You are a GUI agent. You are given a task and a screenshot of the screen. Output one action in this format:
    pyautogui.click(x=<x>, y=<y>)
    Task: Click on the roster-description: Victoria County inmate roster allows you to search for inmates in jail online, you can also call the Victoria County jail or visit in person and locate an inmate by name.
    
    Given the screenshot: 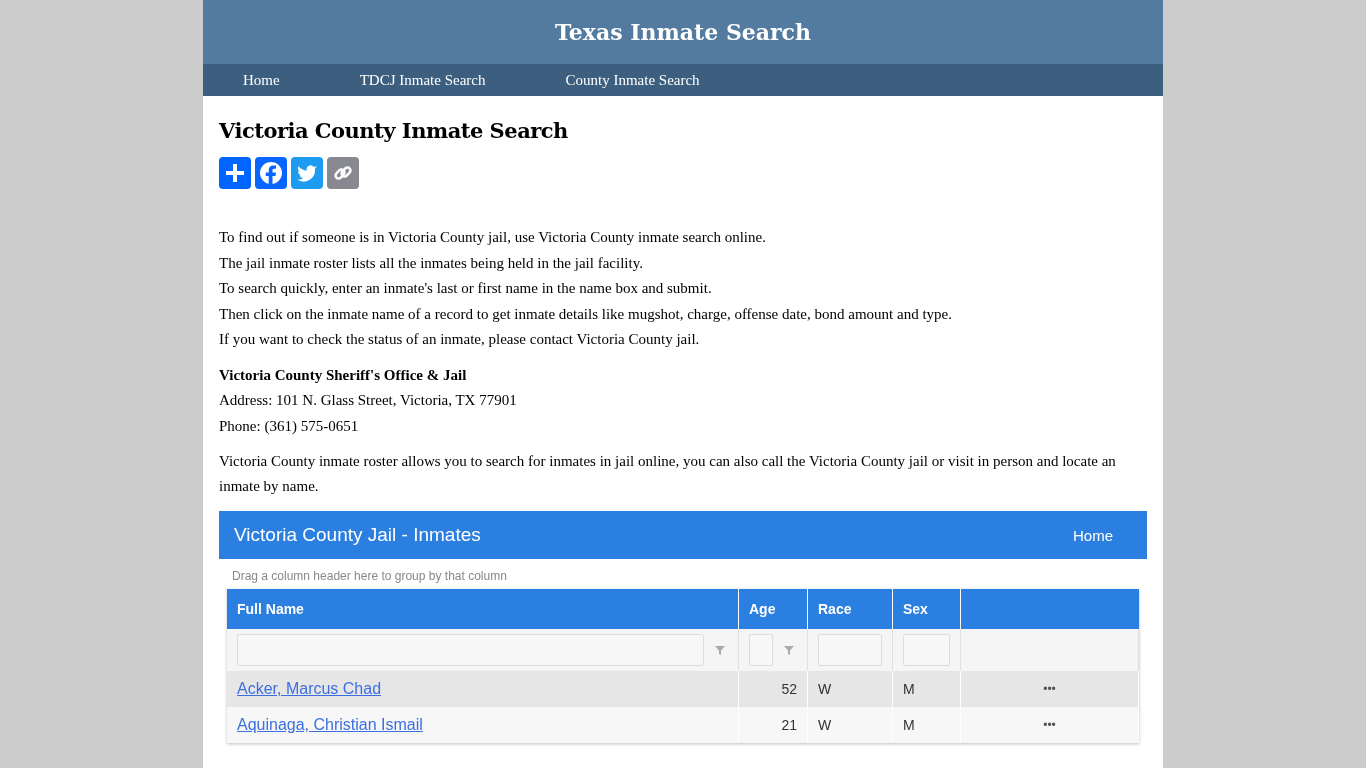 What is the action you would take?
    pyautogui.click(x=668, y=474)
    